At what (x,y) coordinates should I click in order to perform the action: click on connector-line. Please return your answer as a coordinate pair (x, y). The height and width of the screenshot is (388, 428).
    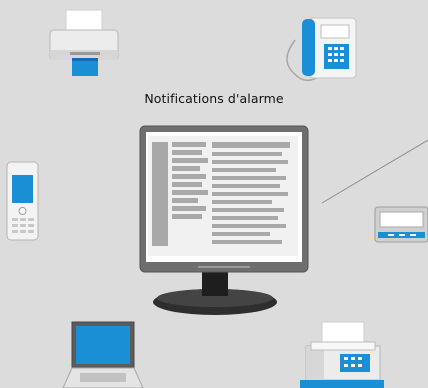
    Looking at the image, I should click on (374, 171).